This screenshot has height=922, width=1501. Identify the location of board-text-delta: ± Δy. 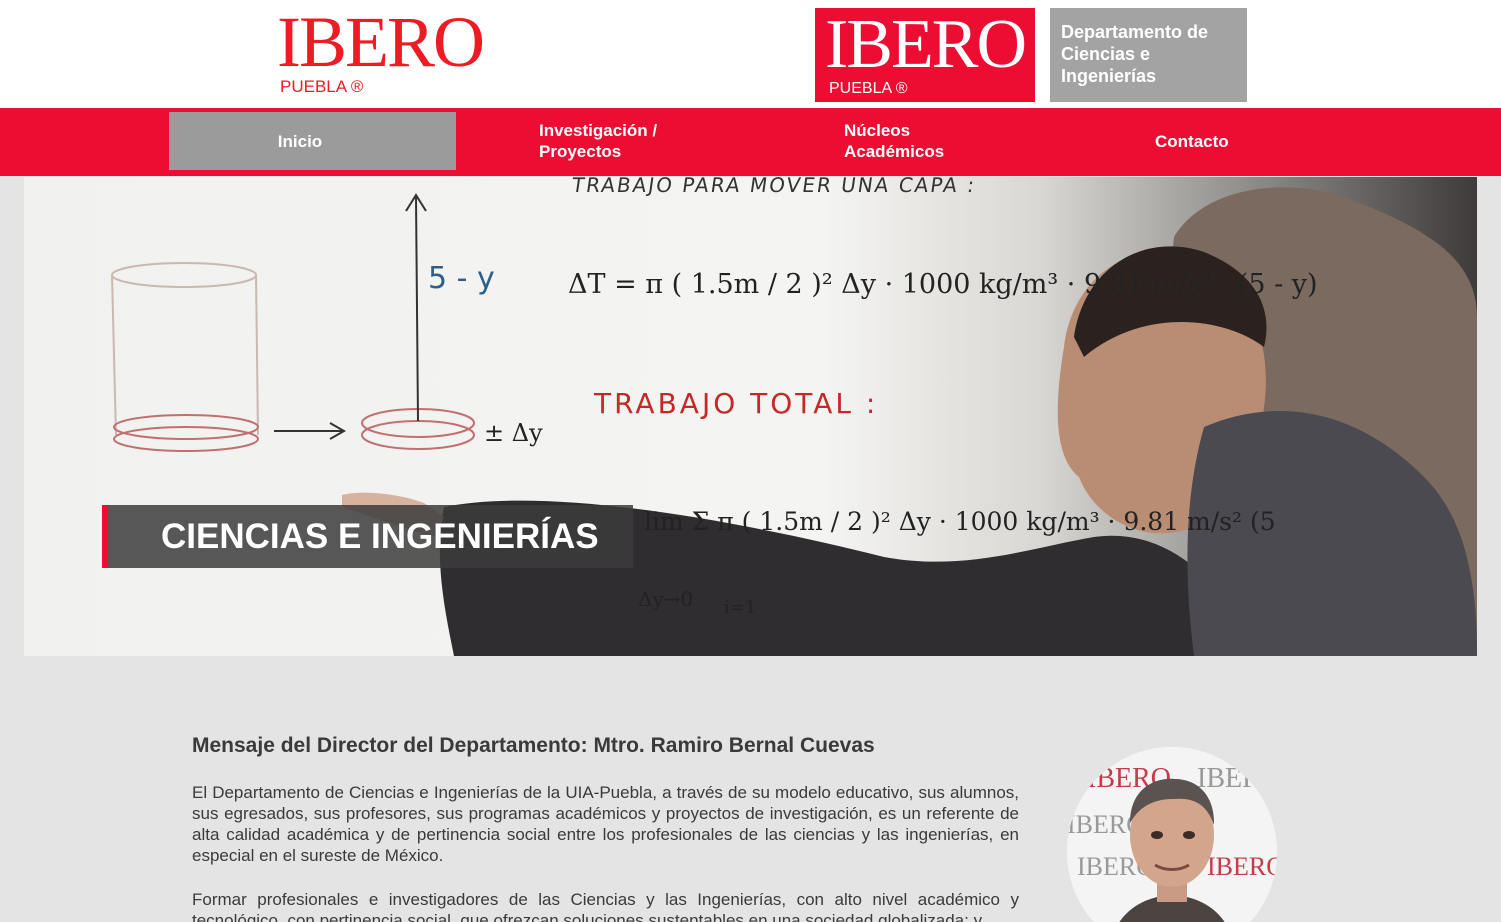
(513, 433).